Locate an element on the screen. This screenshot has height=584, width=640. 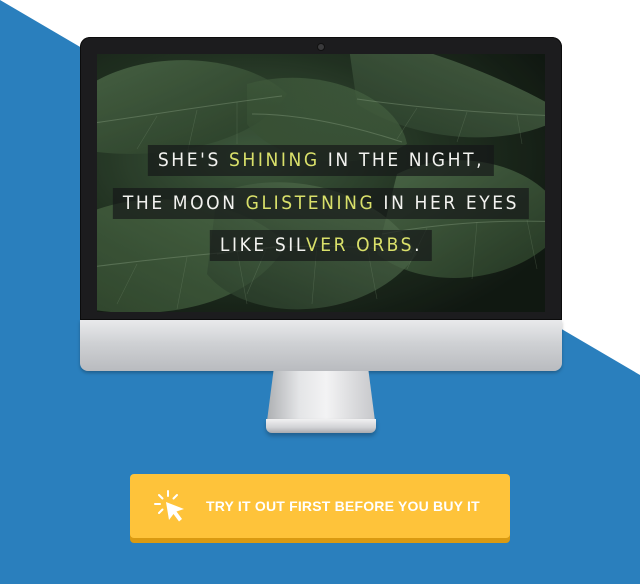
try-before-buy-button: TRY IT OUT FIRST BEFORE YOU BUY IT is located at coordinates (320, 506).